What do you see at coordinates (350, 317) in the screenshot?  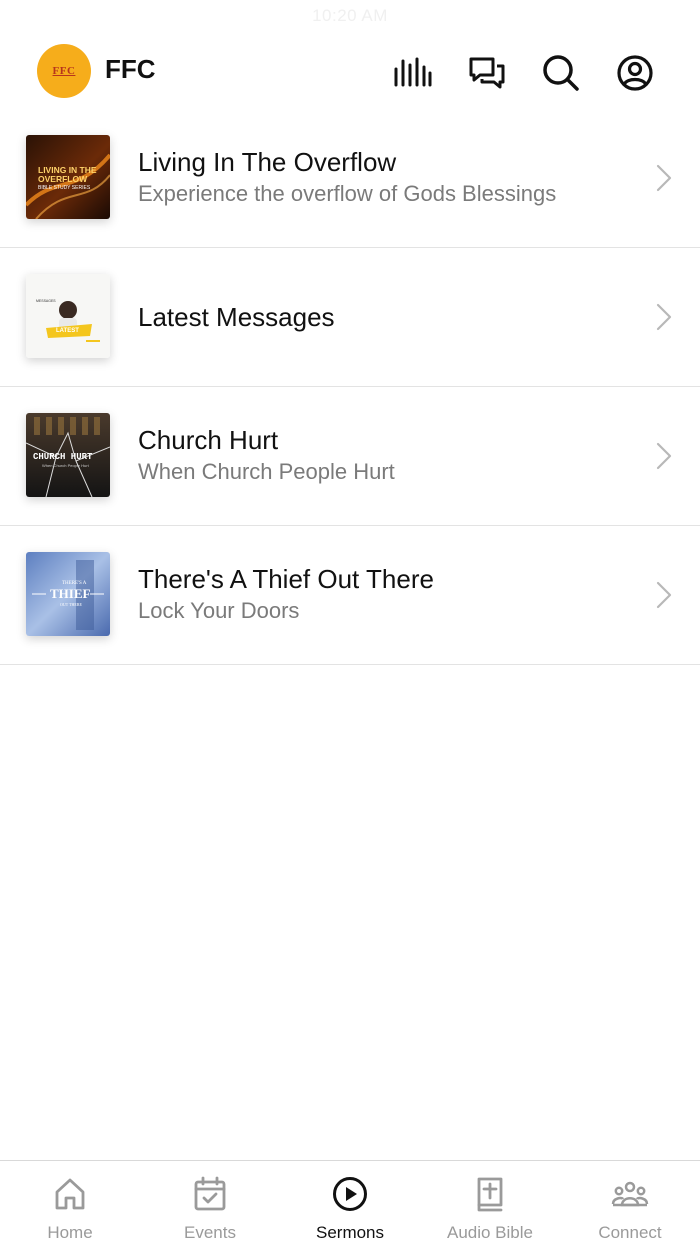 I see `sermon-row-latest-messages: LATEST MESSAGES Latest Messages` at bounding box center [350, 317].